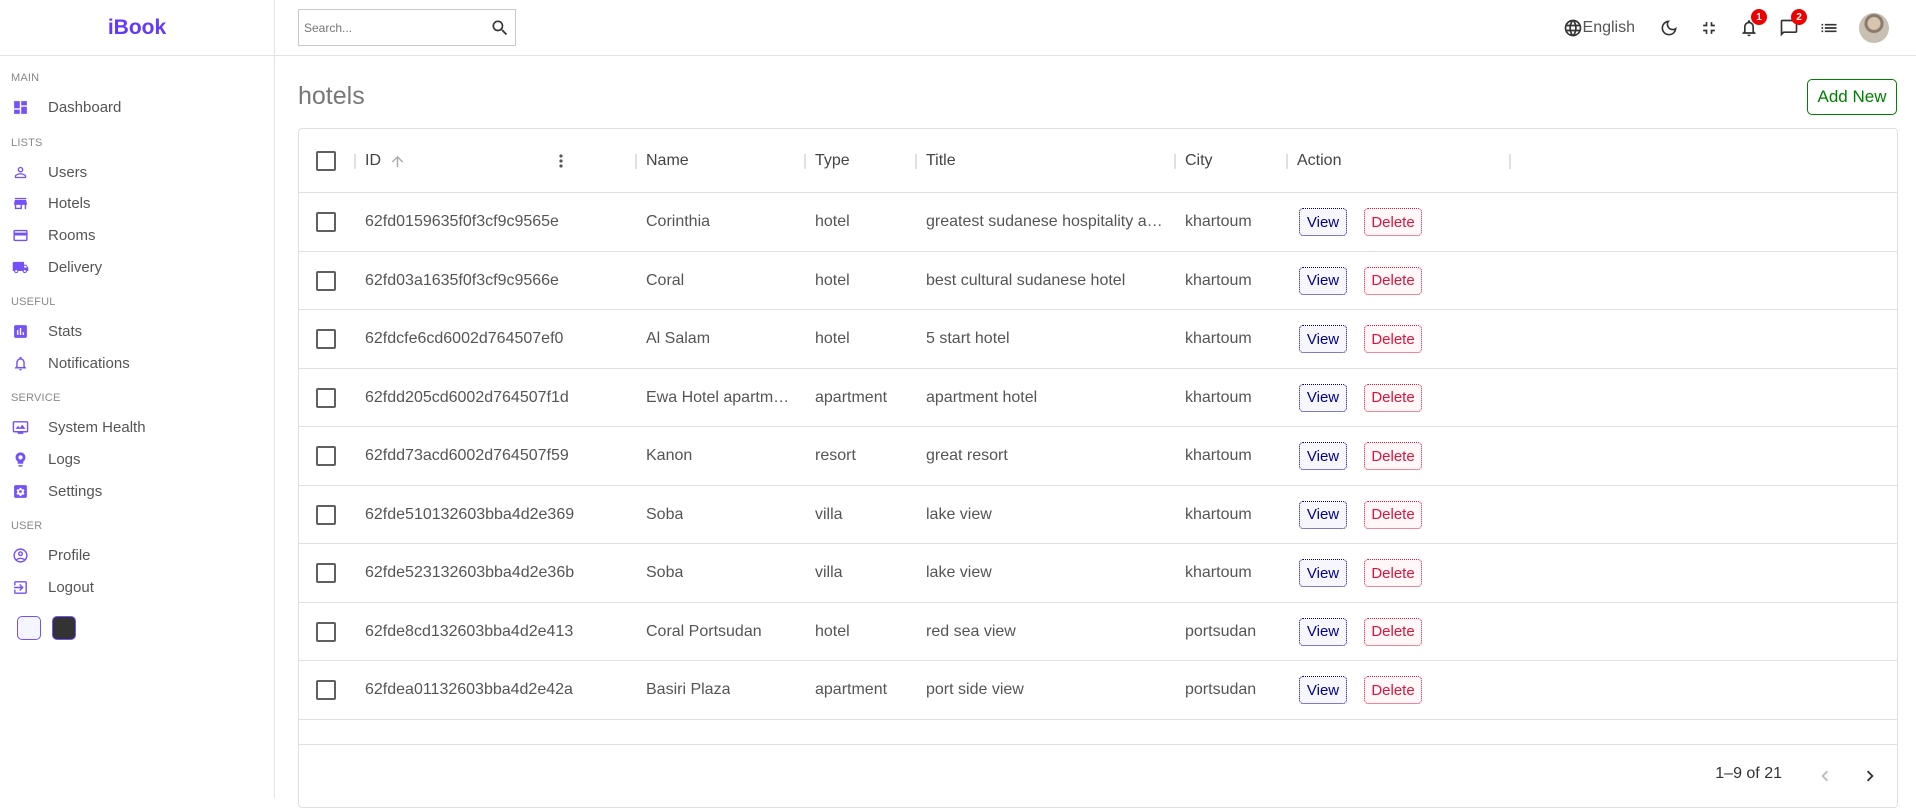  Describe the element at coordinates (1874, 28) in the screenshot. I see `avatar` at that location.